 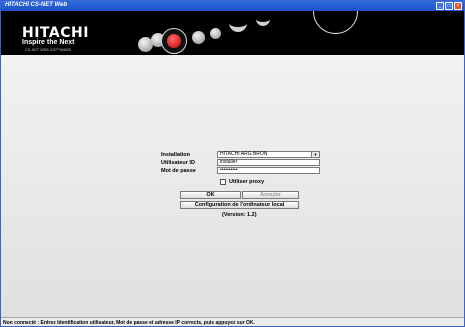 I want to click on window-title: HITACHI CS-NET Web, so click(x=36, y=5).